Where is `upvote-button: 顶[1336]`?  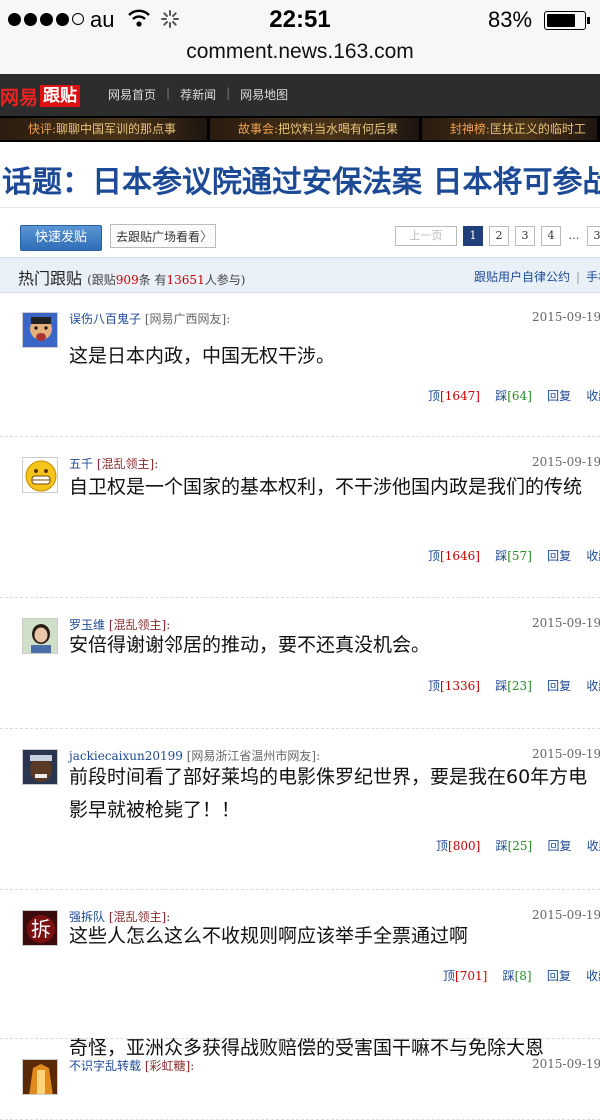
upvote-button: 顶[1336] is located at coordinates (454, 686).